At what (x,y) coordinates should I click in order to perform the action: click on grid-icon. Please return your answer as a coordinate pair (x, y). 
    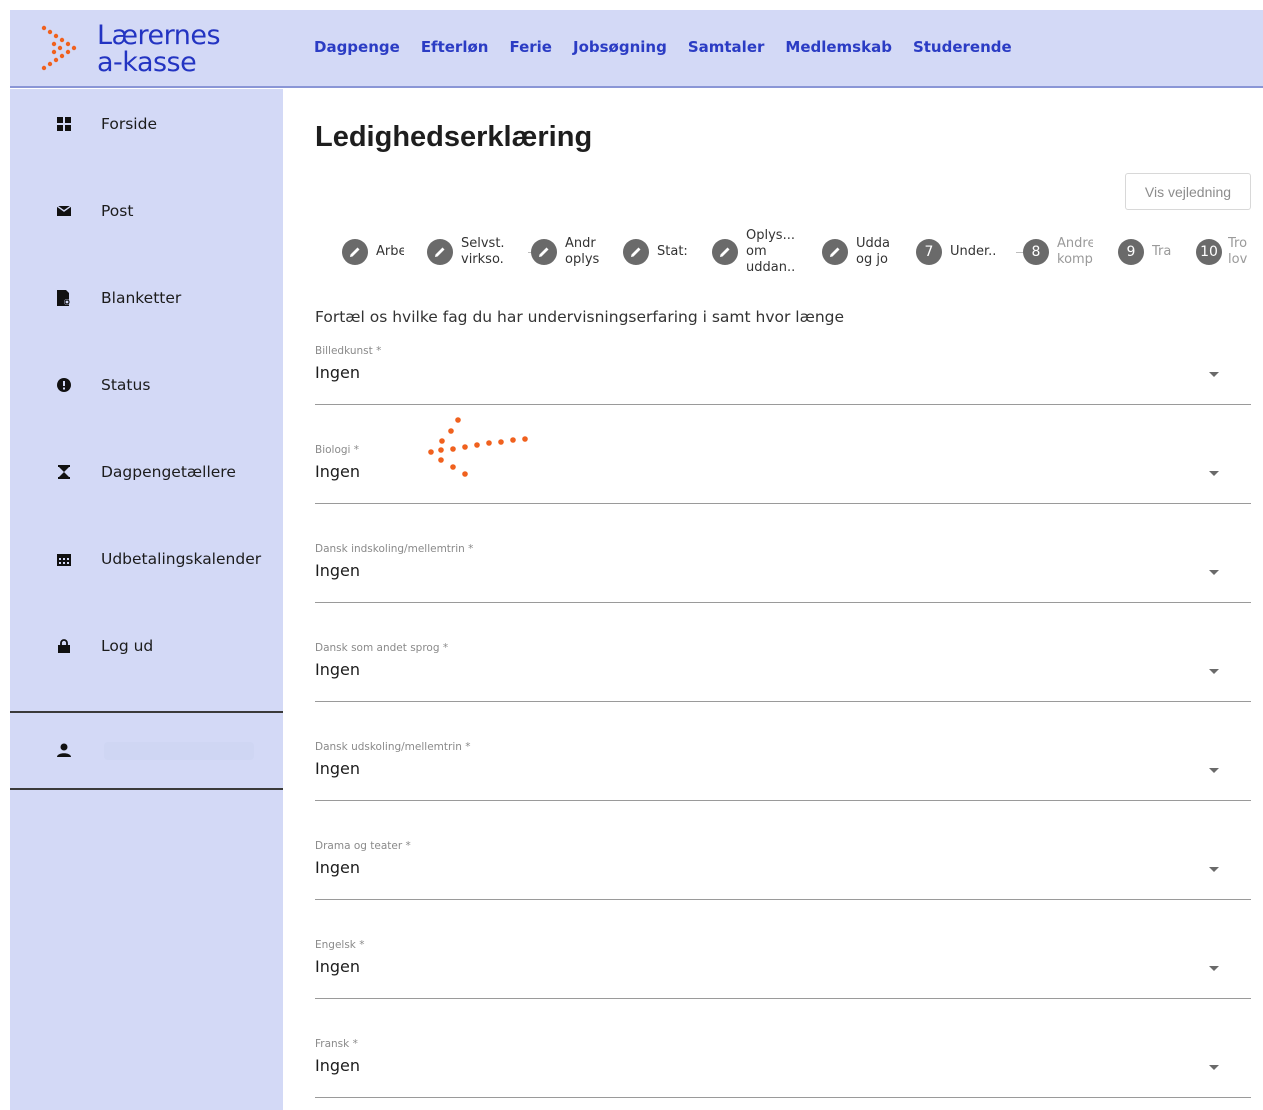
    Looking at the image, I should click on (64, 124).